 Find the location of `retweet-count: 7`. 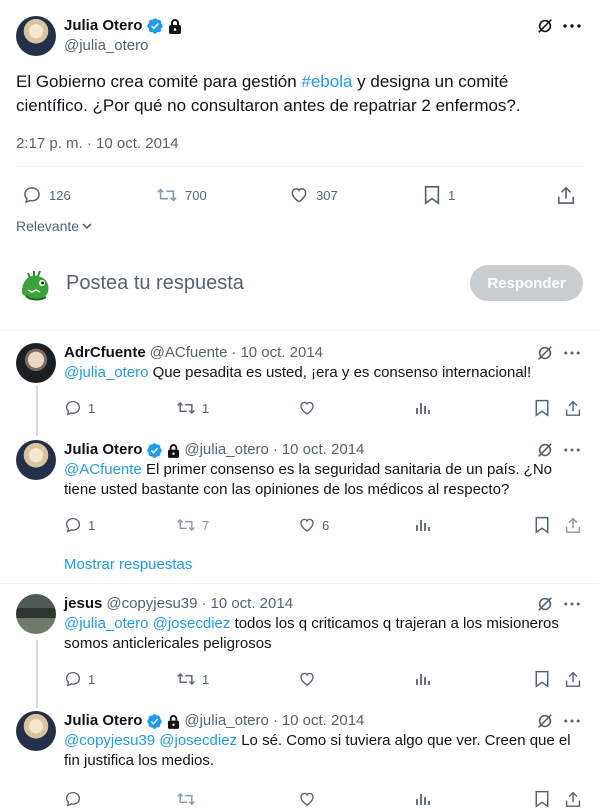

retweet-count: 7 is located at coordinates (206, 525).